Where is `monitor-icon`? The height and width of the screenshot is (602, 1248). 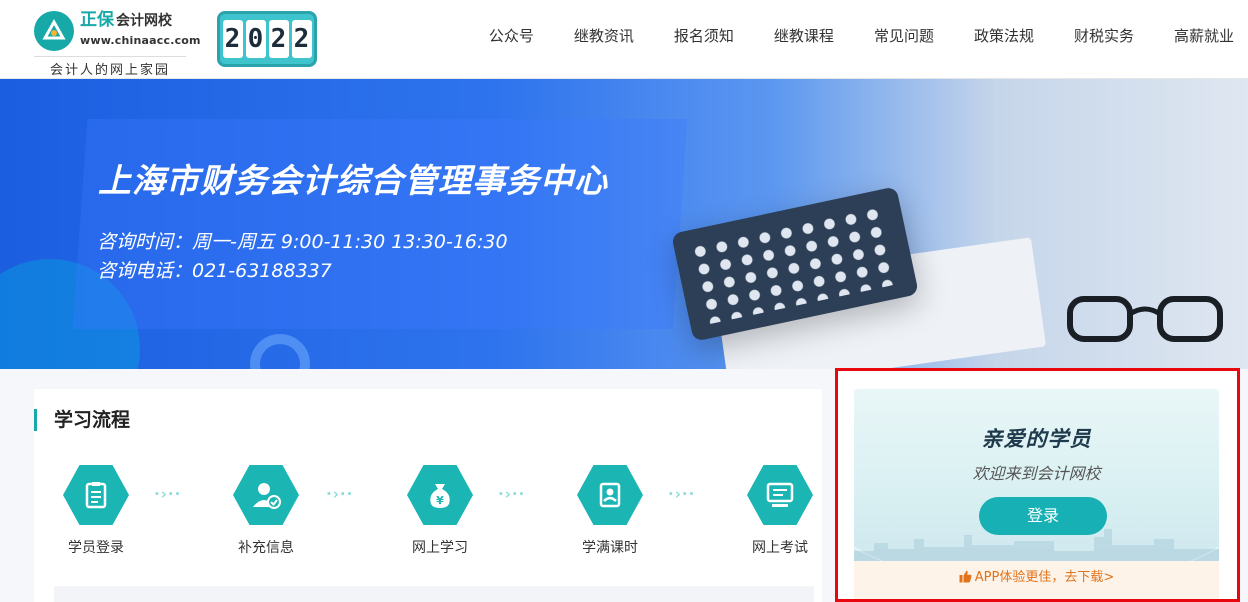
monitor-icon is located at coordinates (780, 495).